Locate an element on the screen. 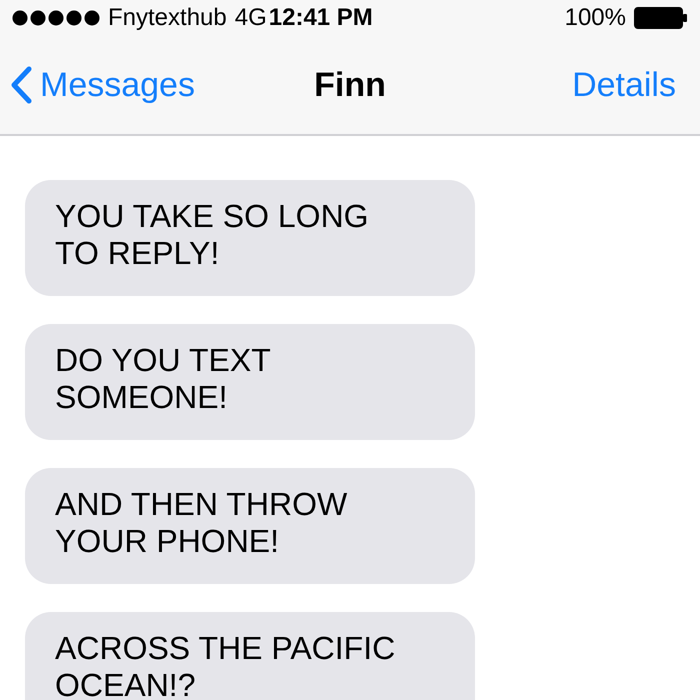  message-bubble: YOU TAKE SO LONG TO REPLY! is located at coordinates (250, 238).